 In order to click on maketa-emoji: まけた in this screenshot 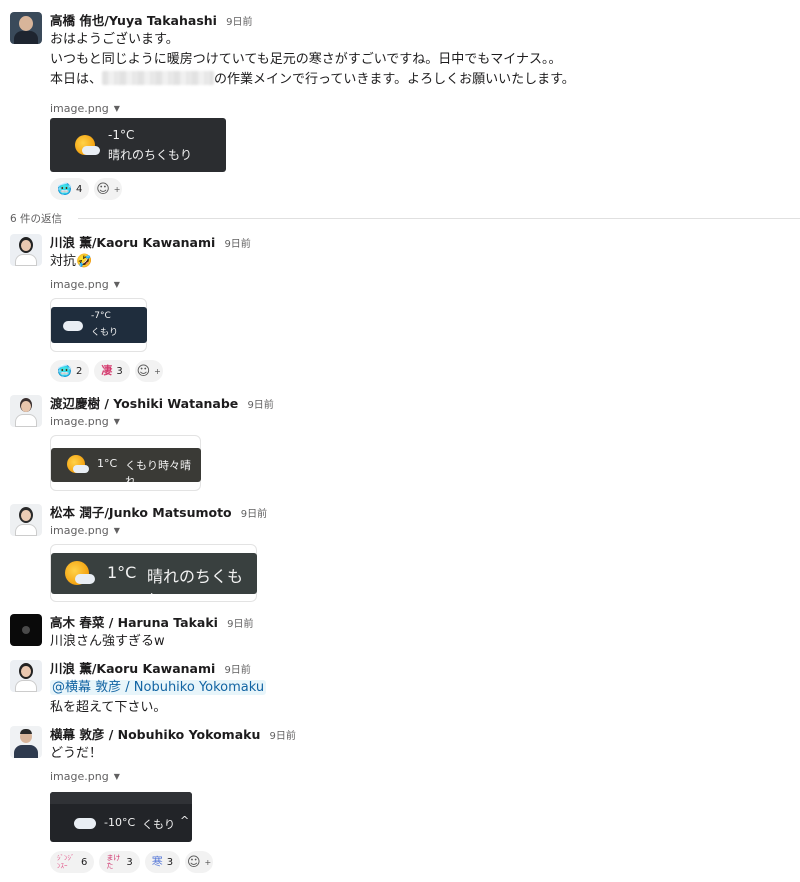, I will do `click(113, 862)`.